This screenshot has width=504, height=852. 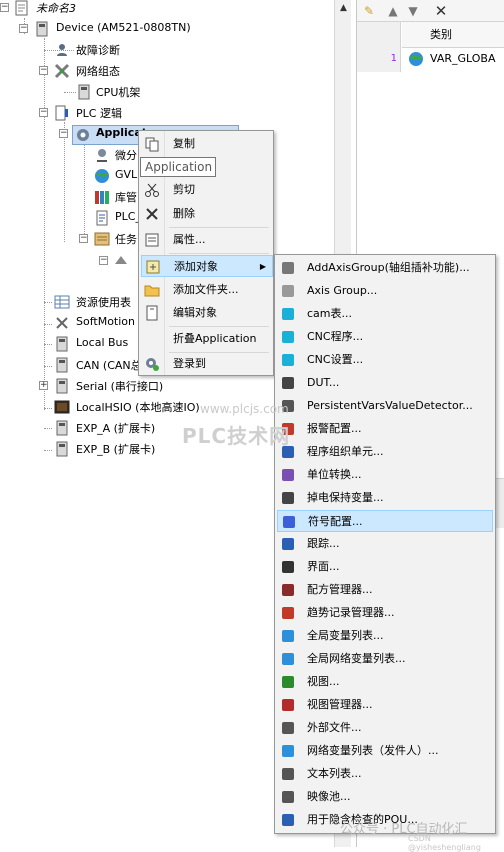 I want to click on menu-item-edit-object: 编辑对象, so click(x=207, y=313).